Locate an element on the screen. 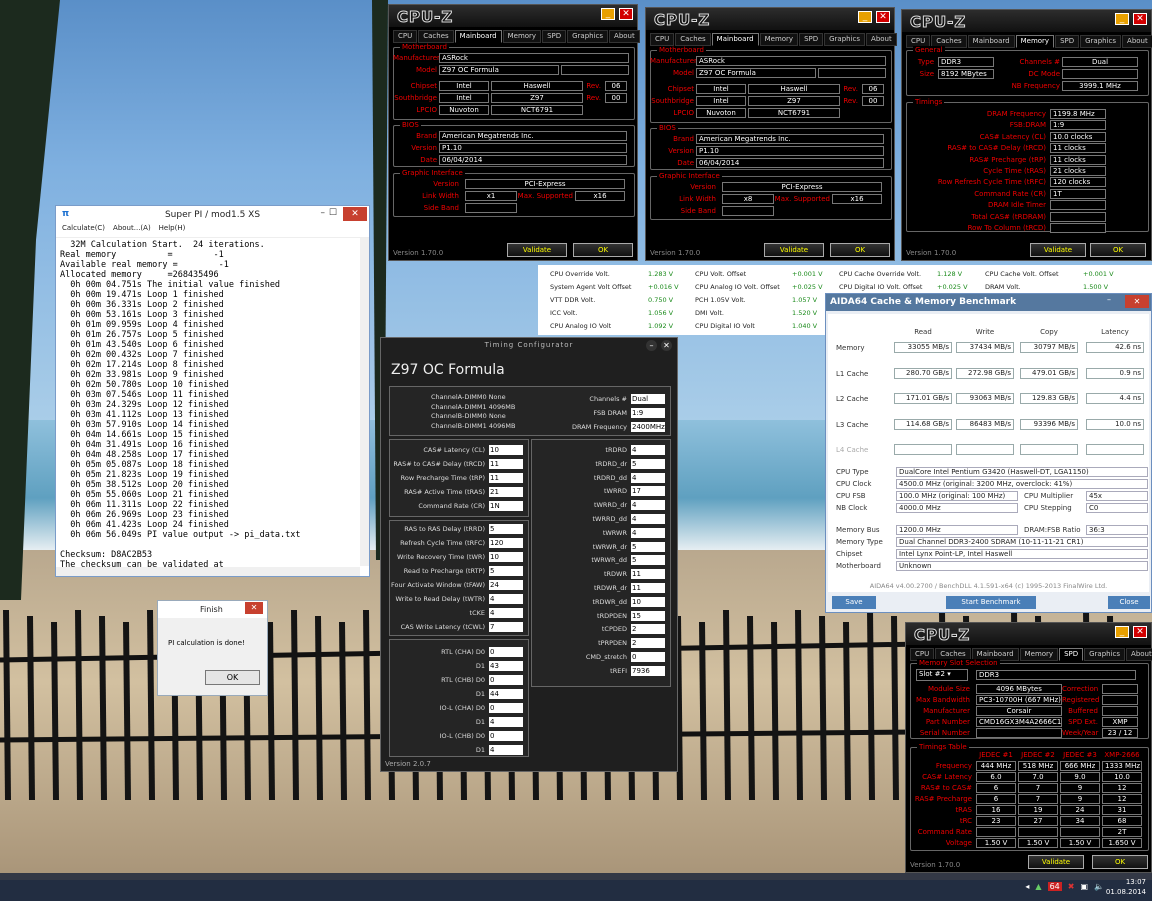 This screenshot has height=901, width=1152. timing-input: 7936 is located at coordinates (648, 670).